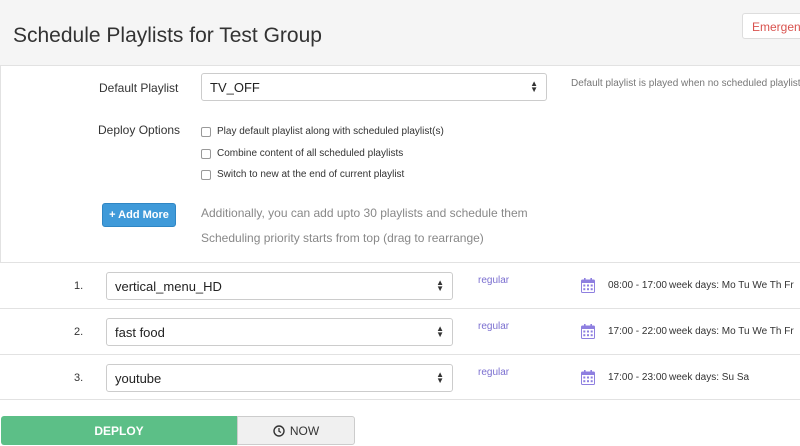 The width and height of the screenshot is (800, 446). I want to click on playlist-select: vertical_menu_HD ▲ ▼, so click(279, 286).